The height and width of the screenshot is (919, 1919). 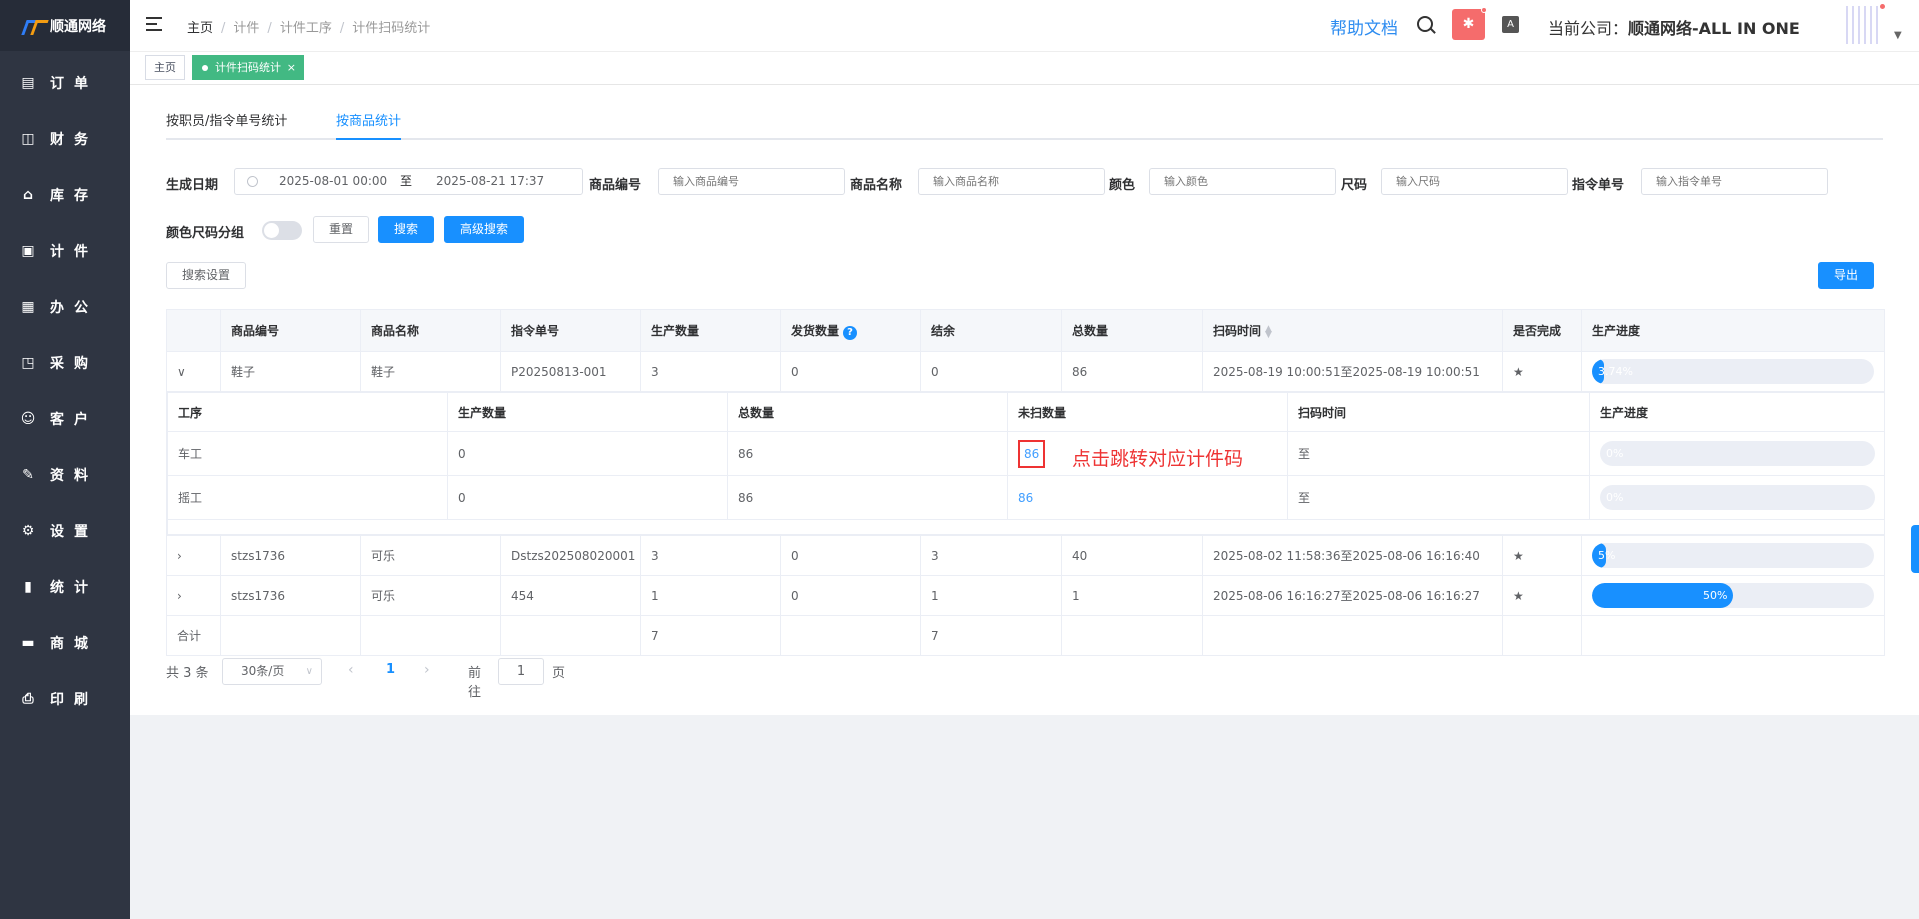 What do you see at coordinates (200, 28) in the screenshot?
I see `breadcrumb-home: 主页` at bounding box center [200, 28].